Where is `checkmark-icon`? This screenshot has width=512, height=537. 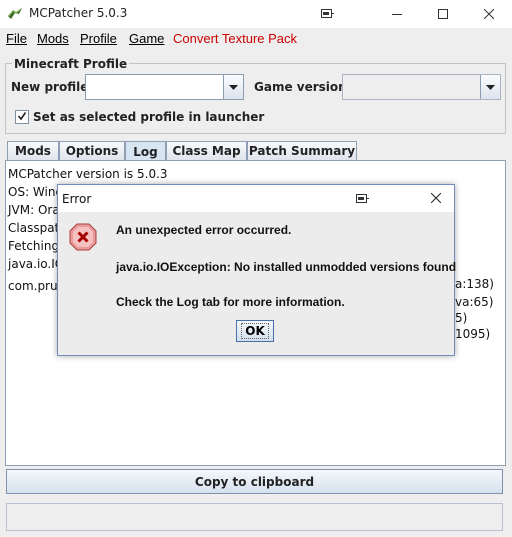 checkmark-icon is located at coordinates (22, 116).